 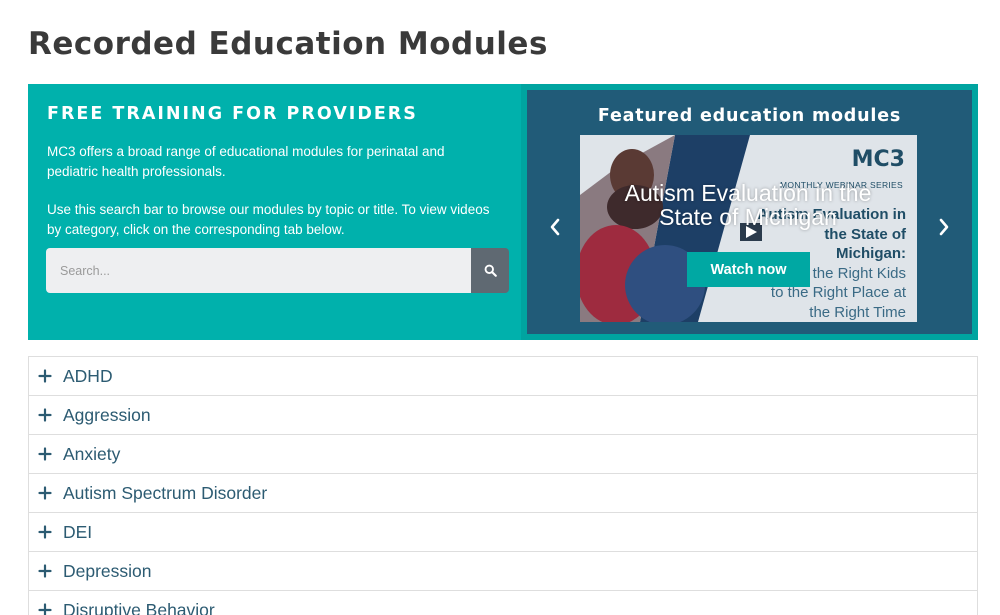 What do you see at coordinates (503, 531) in the screenshot?
I see `accordion-item-dei: DEI` at bounding box center [503, 531].